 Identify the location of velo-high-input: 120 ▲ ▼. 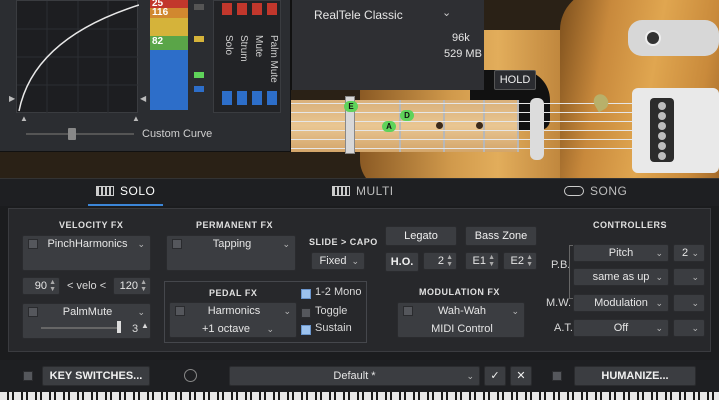
(132, 286).